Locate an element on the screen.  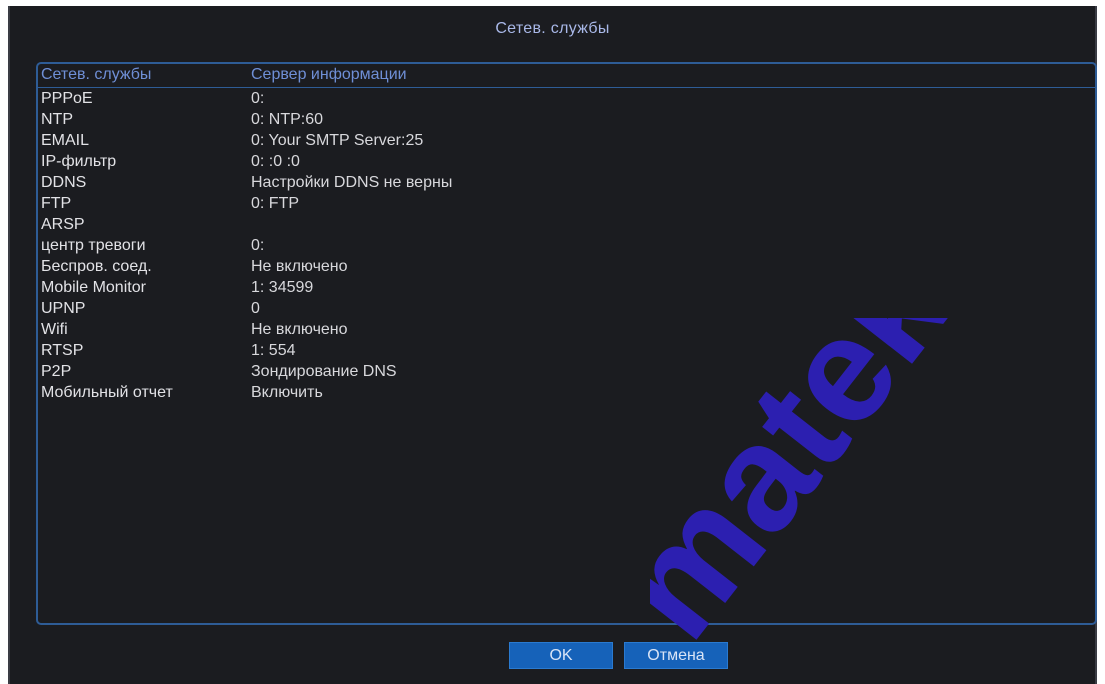
service-name: FTP is located at coordinates (56, 203).